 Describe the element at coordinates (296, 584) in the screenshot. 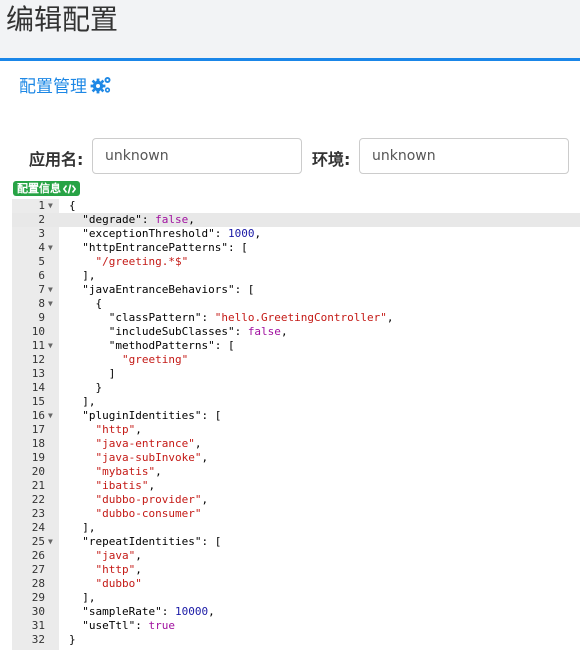

I see `code-line: 28 "dubbo"` at that location.